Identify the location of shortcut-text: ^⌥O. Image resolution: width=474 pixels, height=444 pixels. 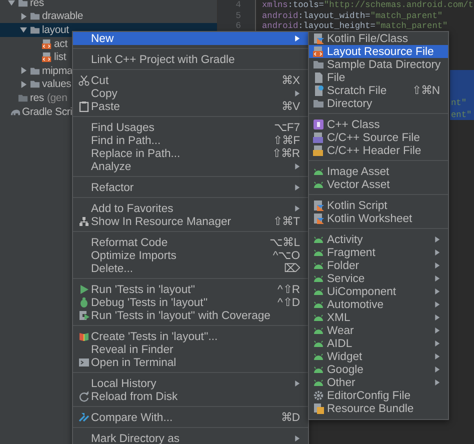
(286, 255).